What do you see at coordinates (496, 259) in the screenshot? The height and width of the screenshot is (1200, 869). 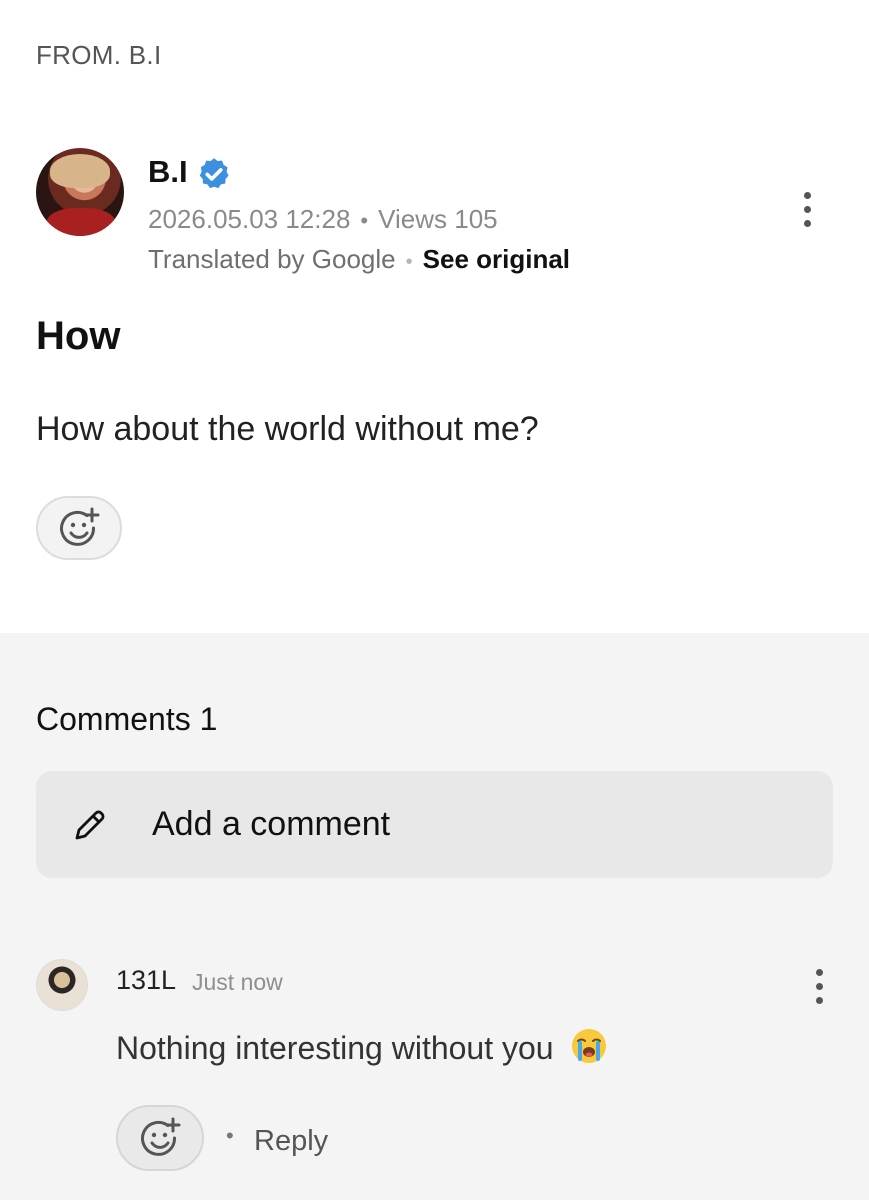 I see `see-original-link: See original` at bounding box center [496, 259].